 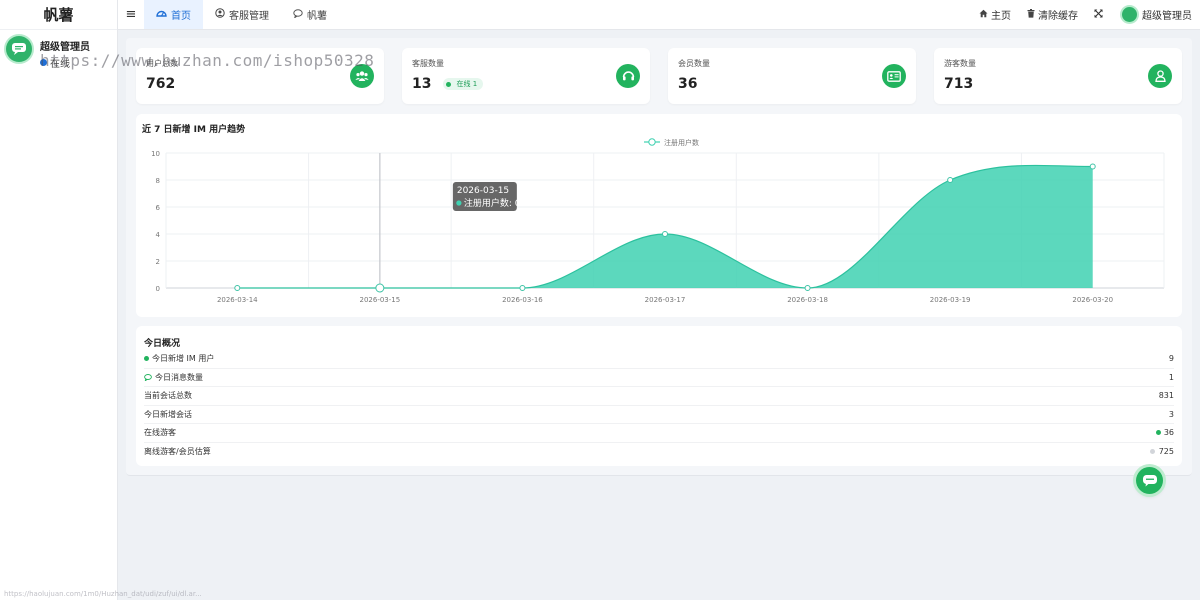 I want to click on x-tick-label: 2026-03-19, so click(x=950, y=300).